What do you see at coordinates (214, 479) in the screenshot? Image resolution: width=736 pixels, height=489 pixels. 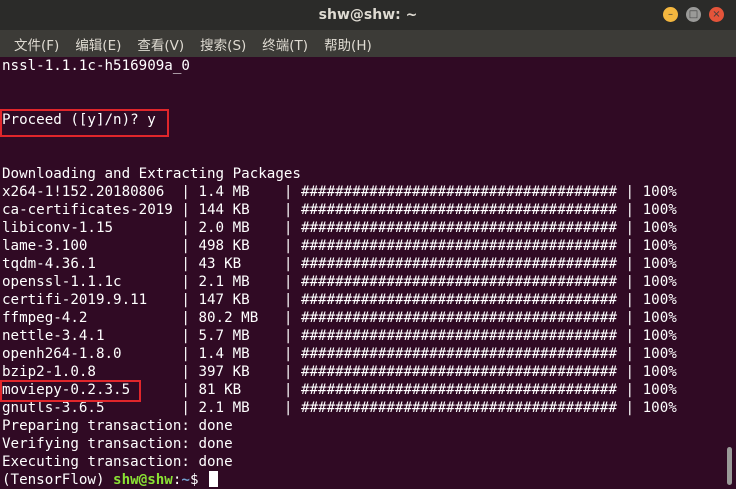 I see `text-cursor` at bounding box center [214, 479].